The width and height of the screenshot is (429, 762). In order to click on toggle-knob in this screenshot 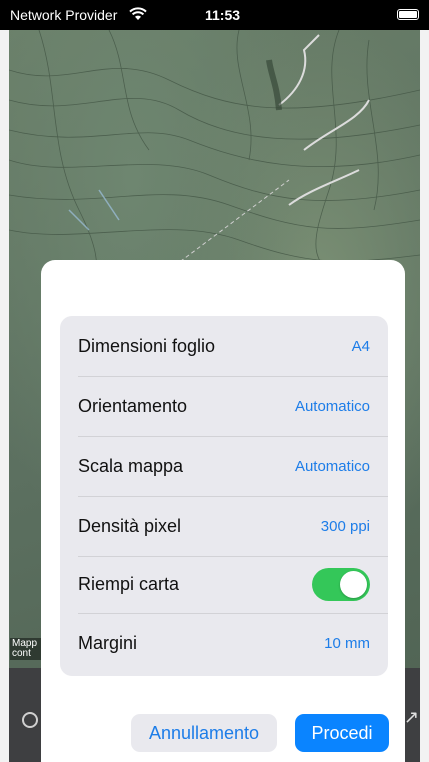, I will do `click(353, 584)`.